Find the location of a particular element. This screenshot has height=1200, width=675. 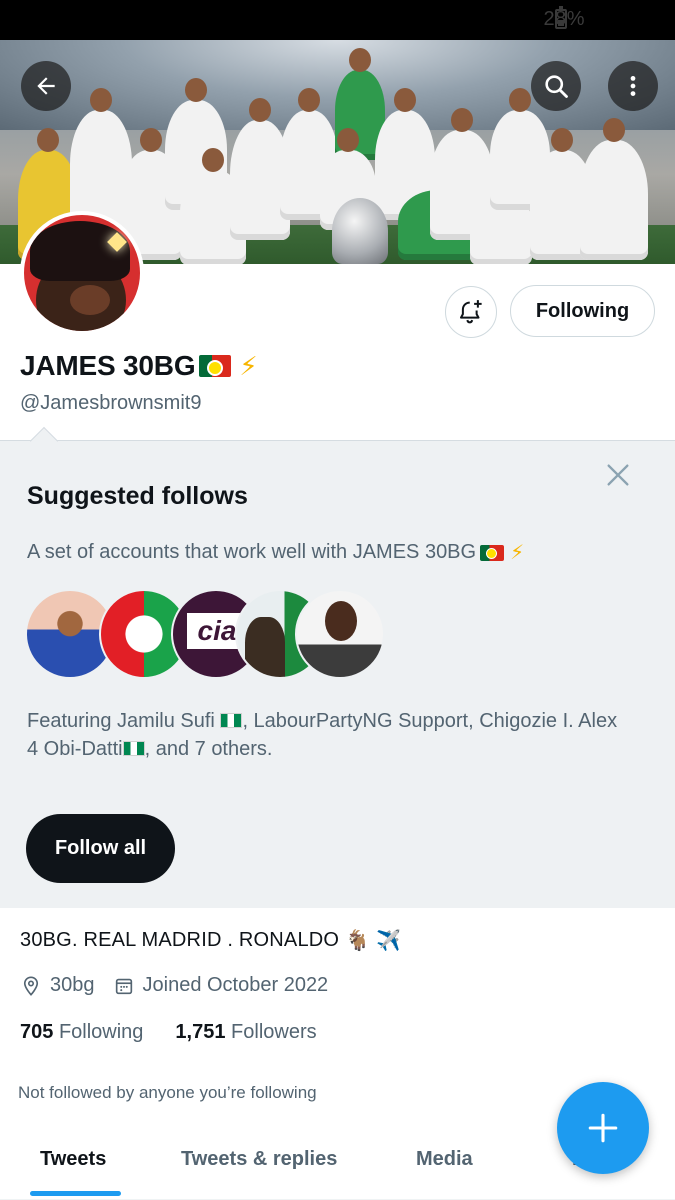

followers-stat: 1,751 Followers is located at coordinates (245, 1032).